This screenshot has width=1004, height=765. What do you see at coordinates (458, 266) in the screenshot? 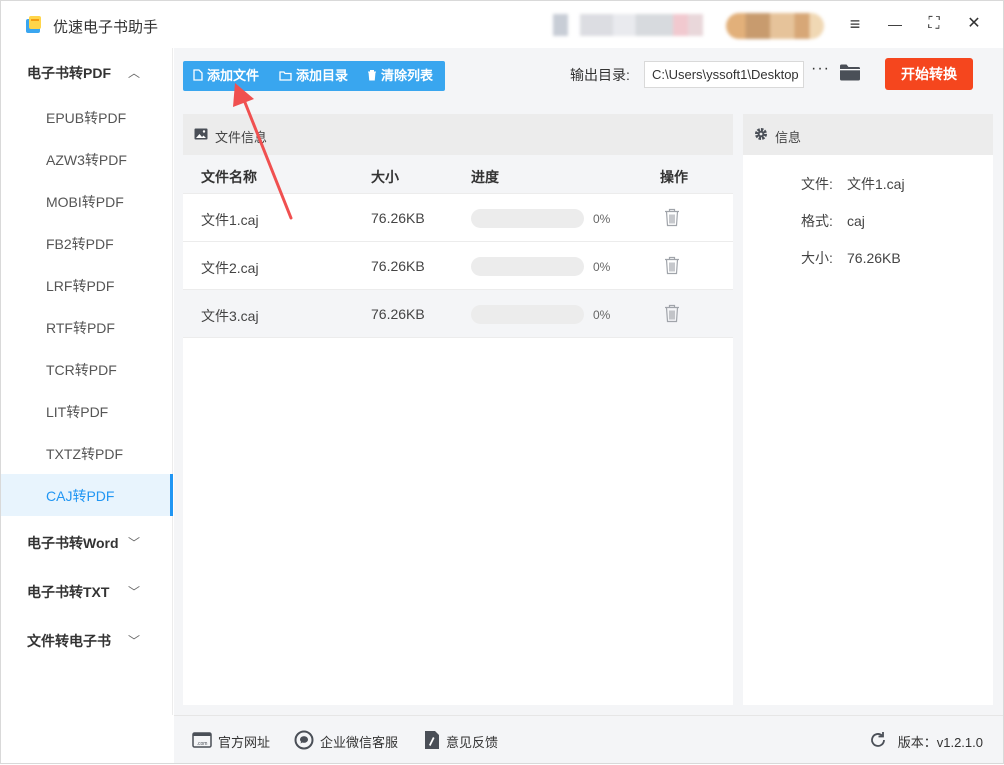
I see `table-row: 文件2.caj 76.26KB 0%` at bounding box center [458, 266].